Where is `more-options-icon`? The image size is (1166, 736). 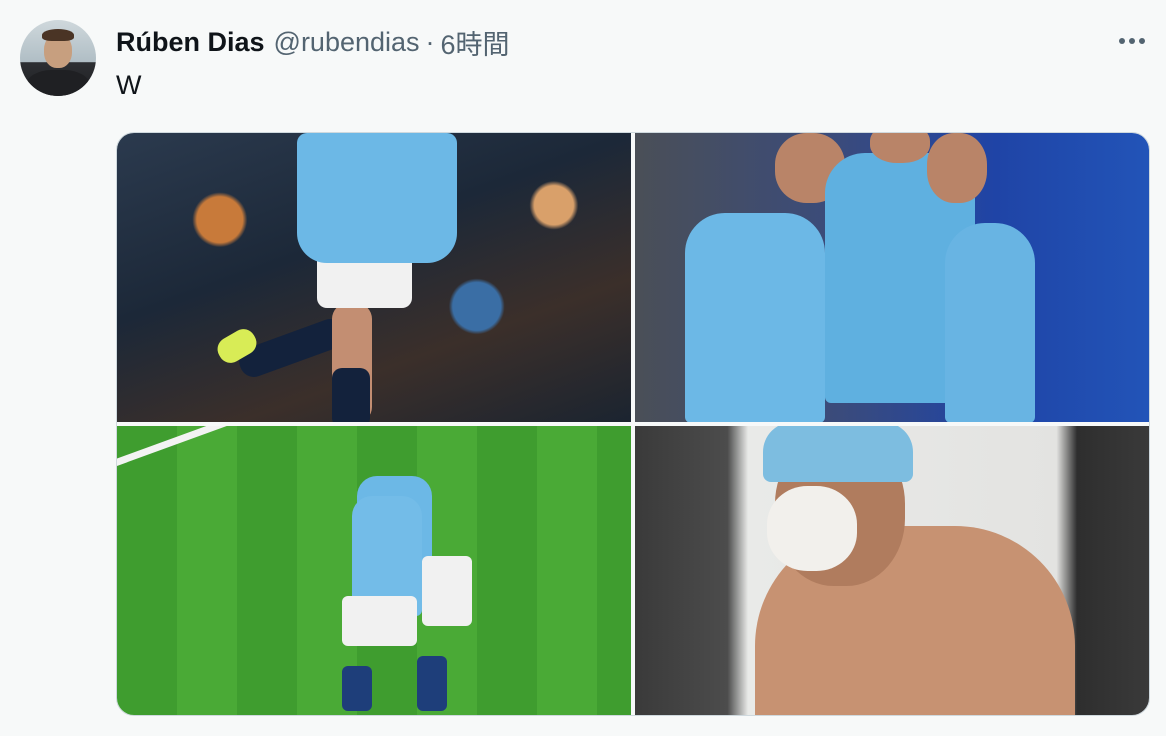
more-options-icon is located at coordinates (1132, 41).